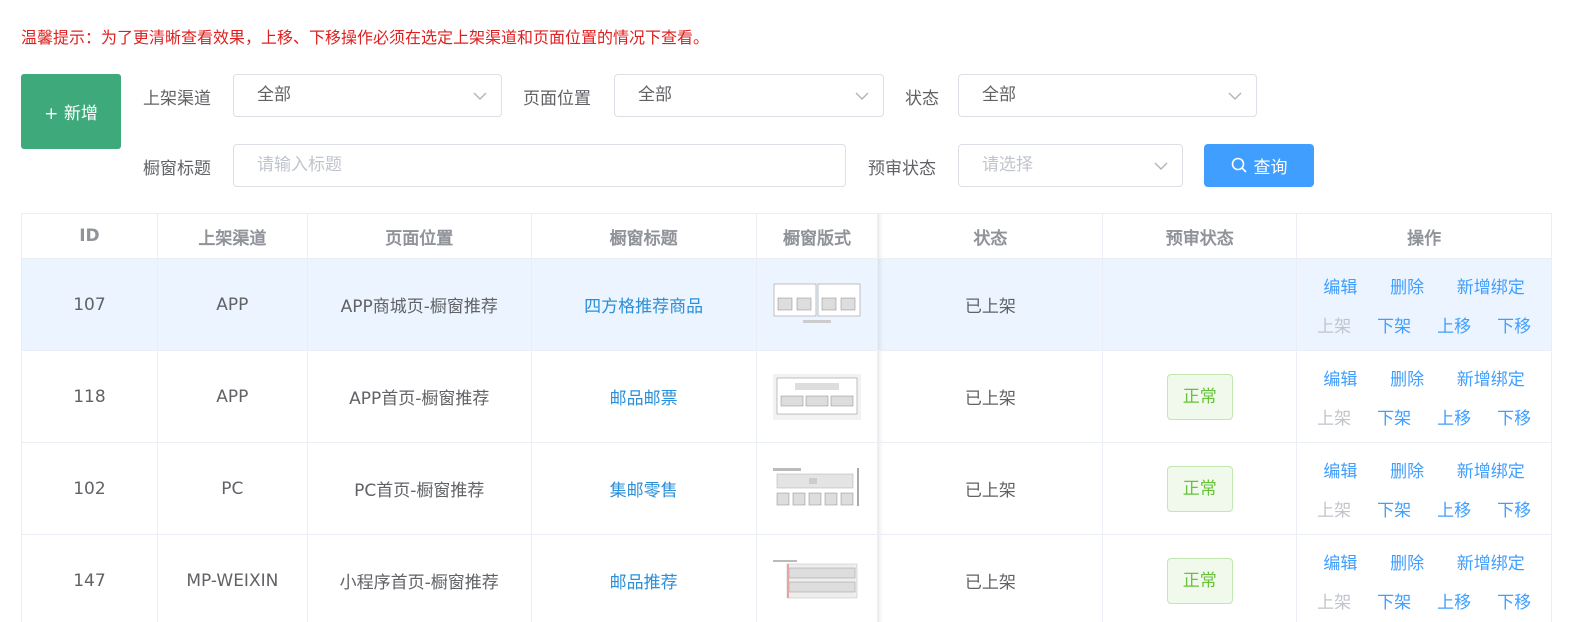 This screenshot has height=622, width=1571. Describe the element at coordinates (644, 236) in the screenshot. I see `header-title: 橱窗标题` at that location.